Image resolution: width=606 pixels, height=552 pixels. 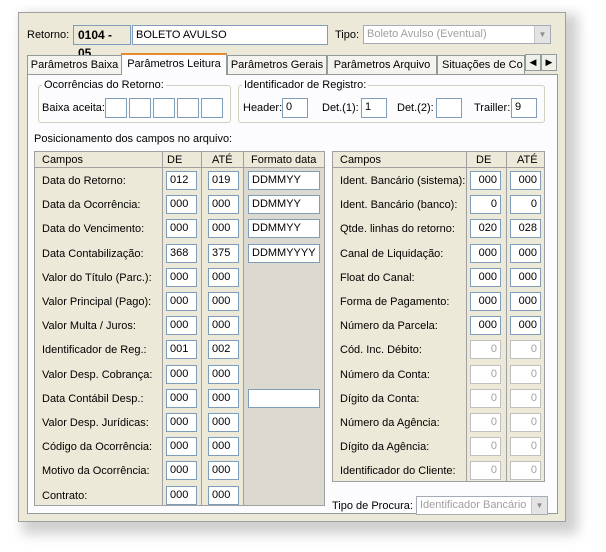 I want to click on right-row-label: Forma de Pagamento:, so click(x=395, y=302).